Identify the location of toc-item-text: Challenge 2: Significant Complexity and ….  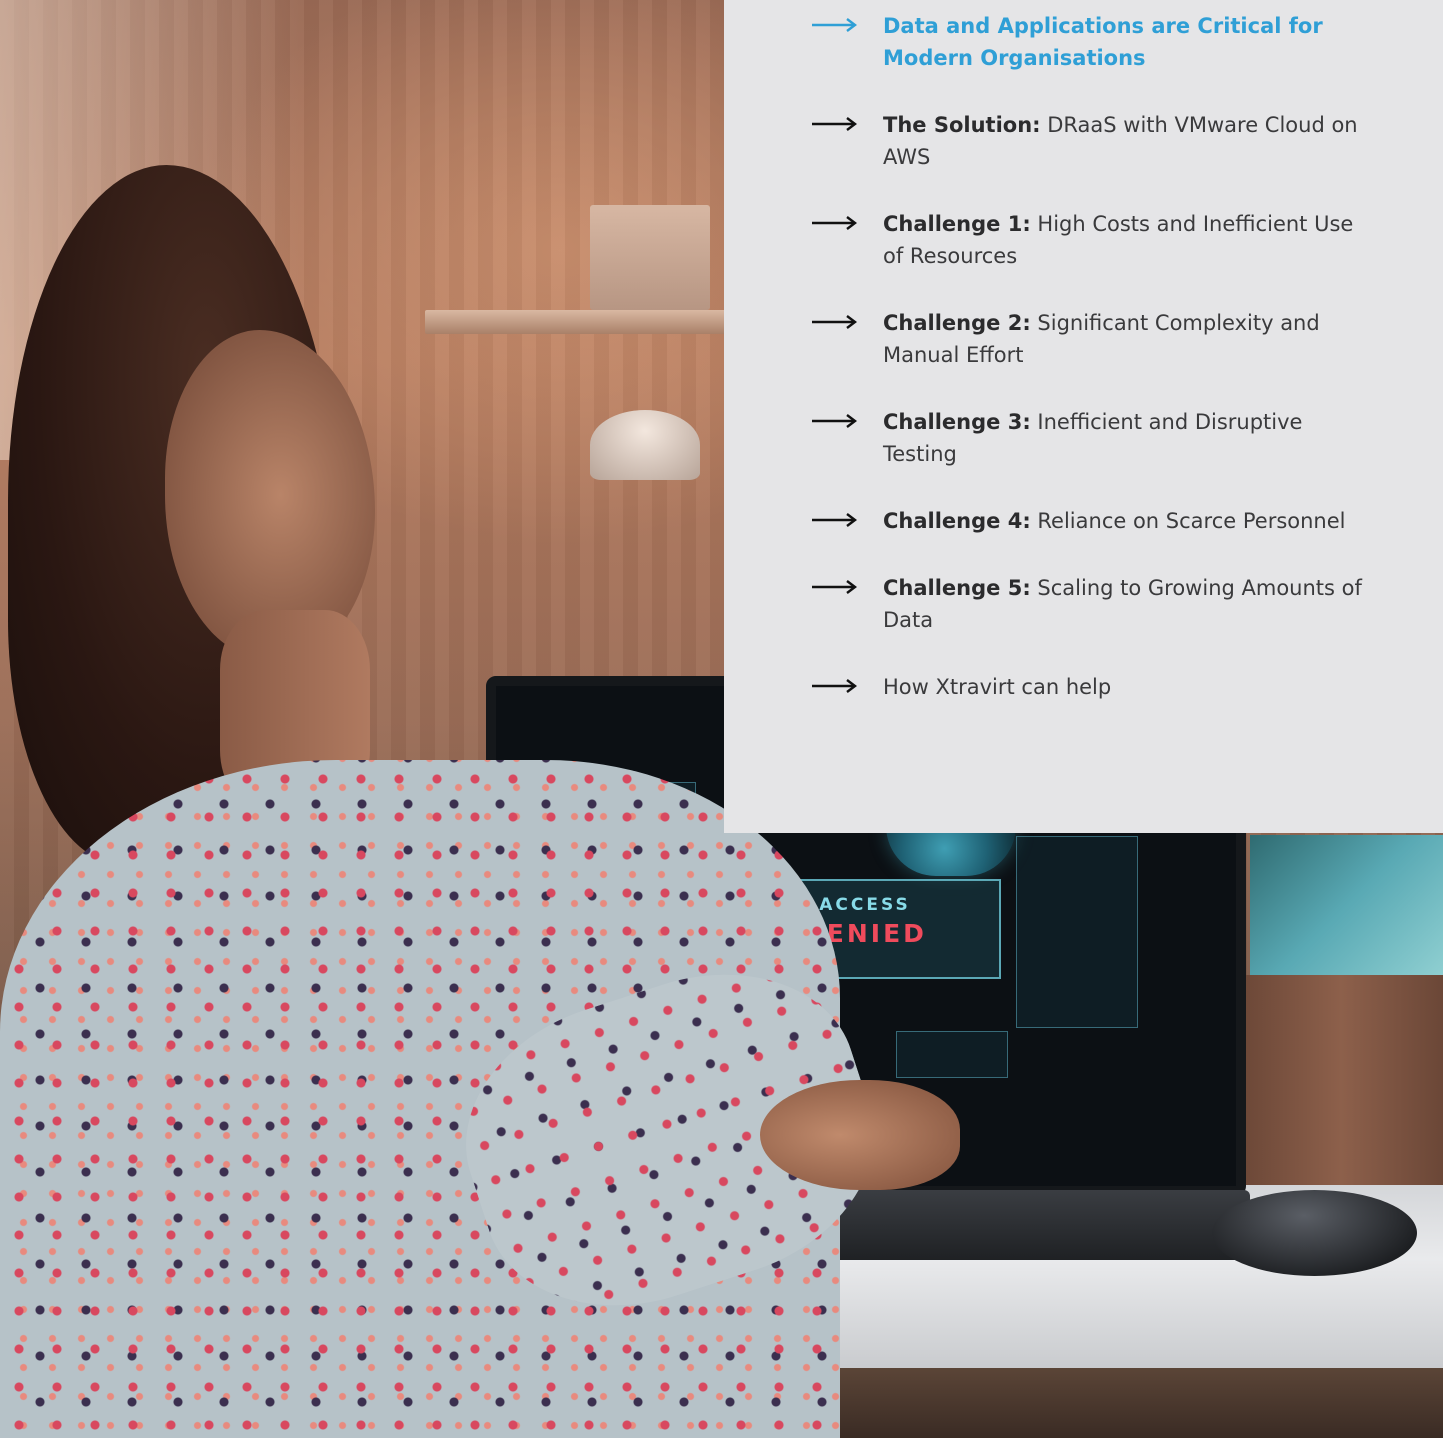
(1123, 339).